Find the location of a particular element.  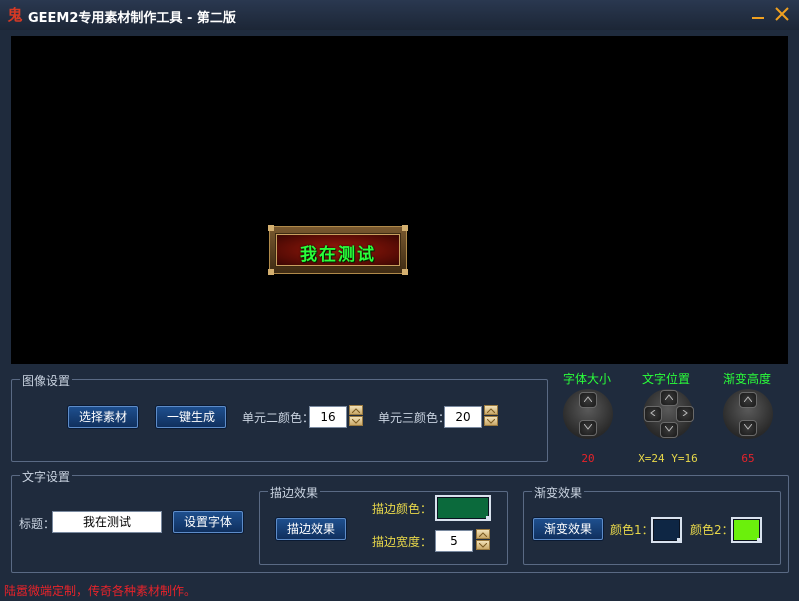

font-size-up-button is located at coordinates (588, 400).